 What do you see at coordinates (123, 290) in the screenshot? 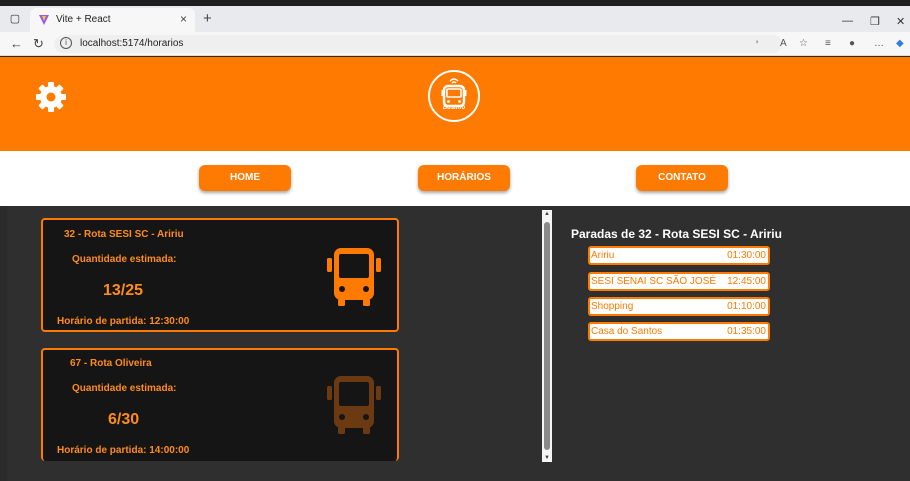
I see `quantity-value: 13/25` at bounding box center [123, 290].